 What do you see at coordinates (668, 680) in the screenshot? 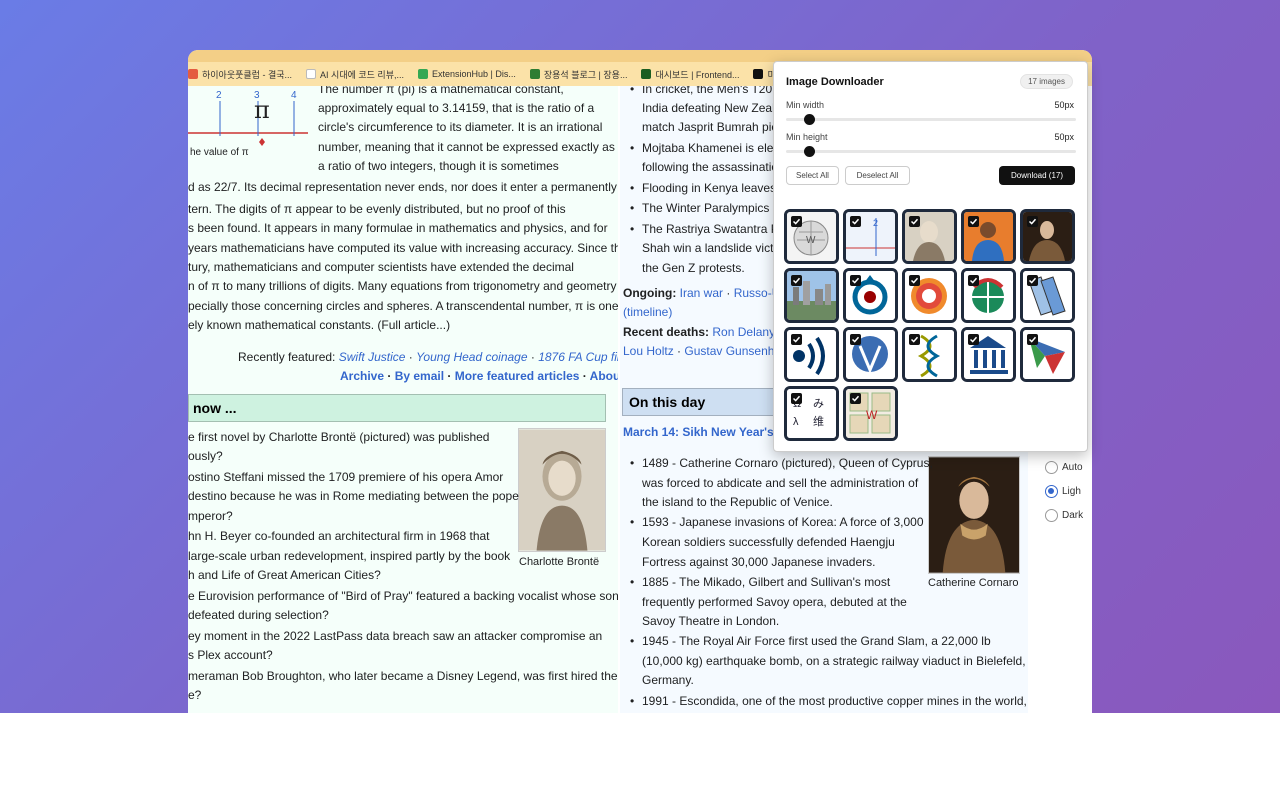
I see `otd-item-line: Germany.` at bounding box center [668, 680].